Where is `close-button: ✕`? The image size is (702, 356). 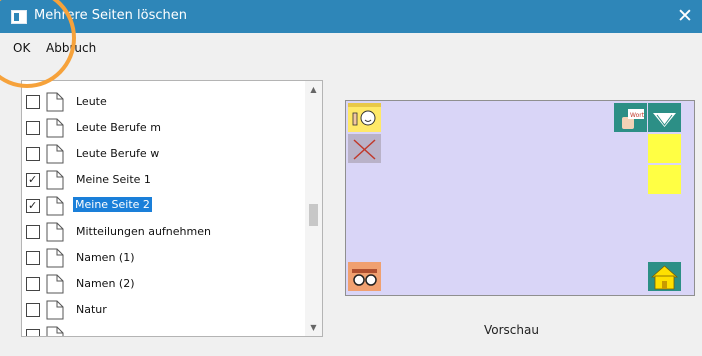 close-button: ✕ is located at coordinates (685, 16).